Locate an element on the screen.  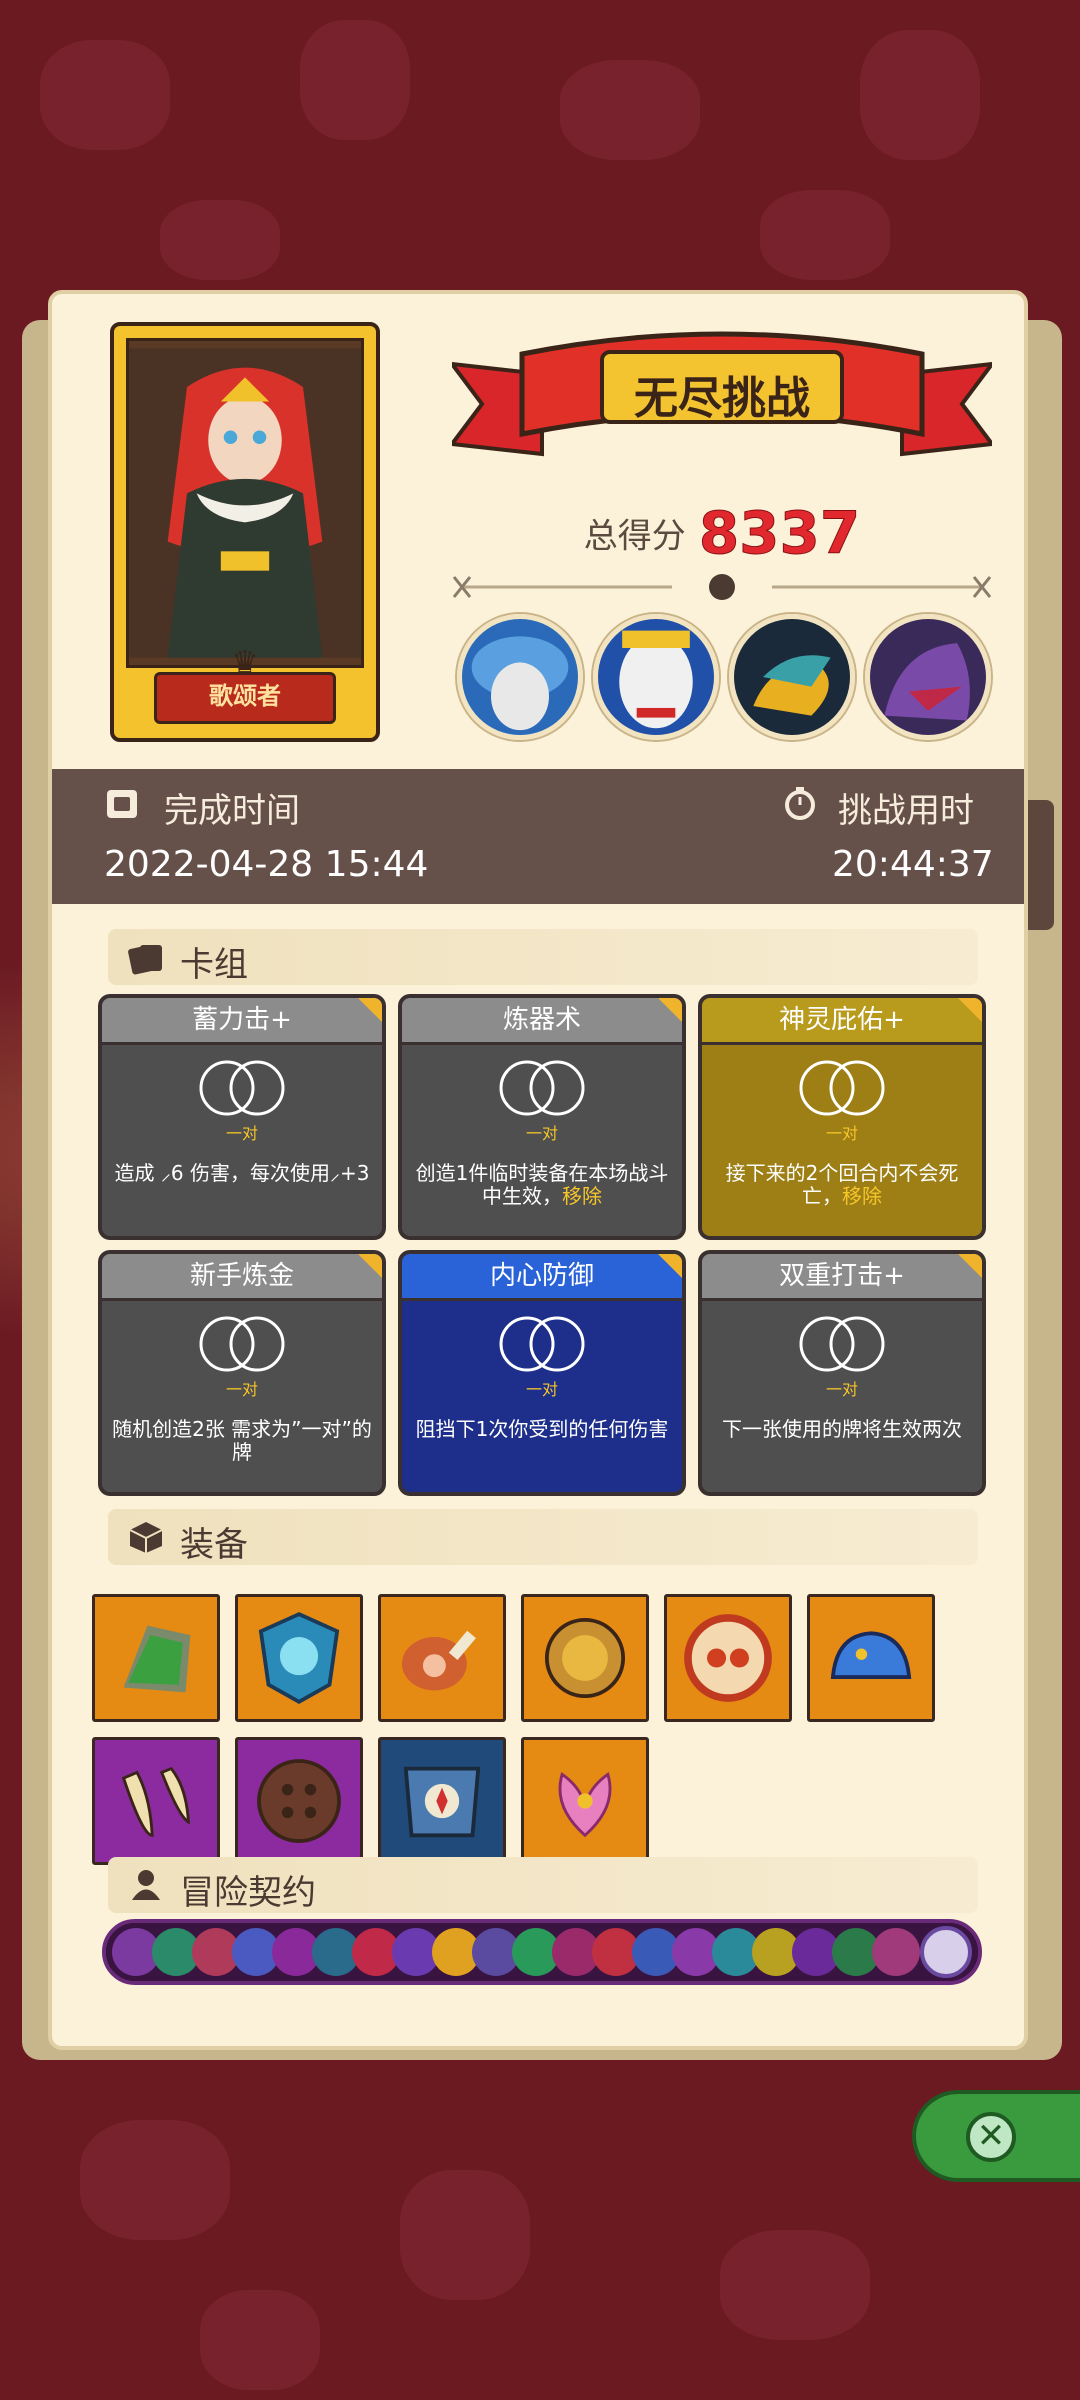
hero-card: ♛ 歌颂者 is located at coordinates (245, 532).